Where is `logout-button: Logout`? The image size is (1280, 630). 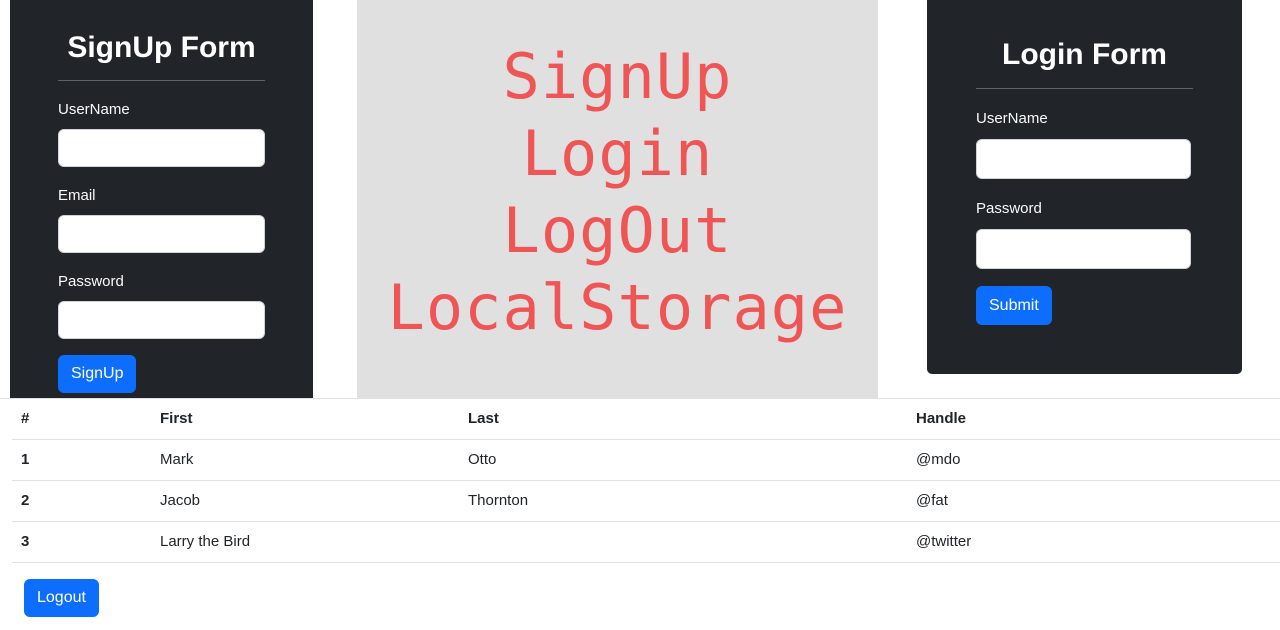 logout-button: Logout is located at coordinates (61, 598).